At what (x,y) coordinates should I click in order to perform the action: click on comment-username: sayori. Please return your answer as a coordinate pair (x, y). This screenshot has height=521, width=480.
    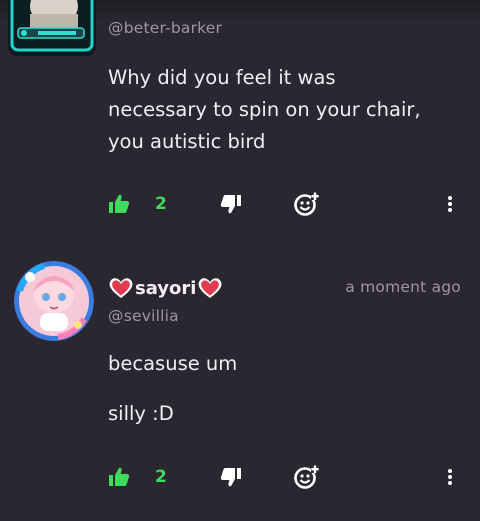
    Looking at the image, I should click on (165, 288).